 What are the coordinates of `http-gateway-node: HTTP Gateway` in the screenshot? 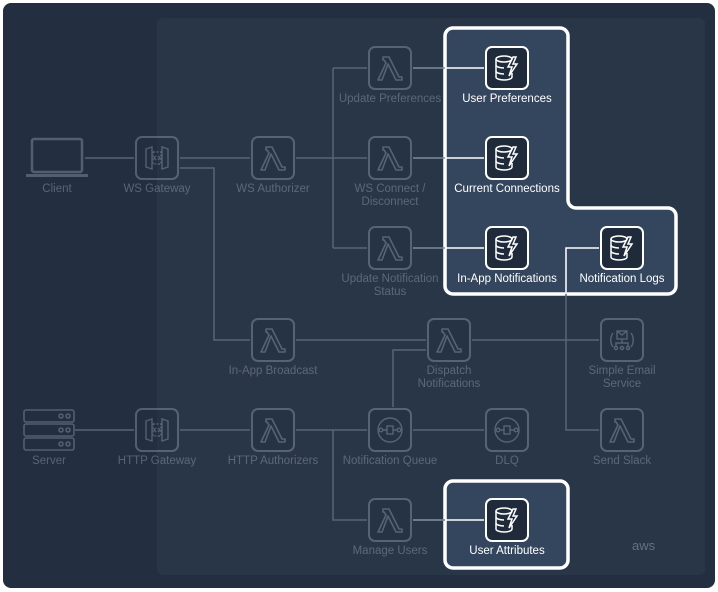 It's located at (157, 438).